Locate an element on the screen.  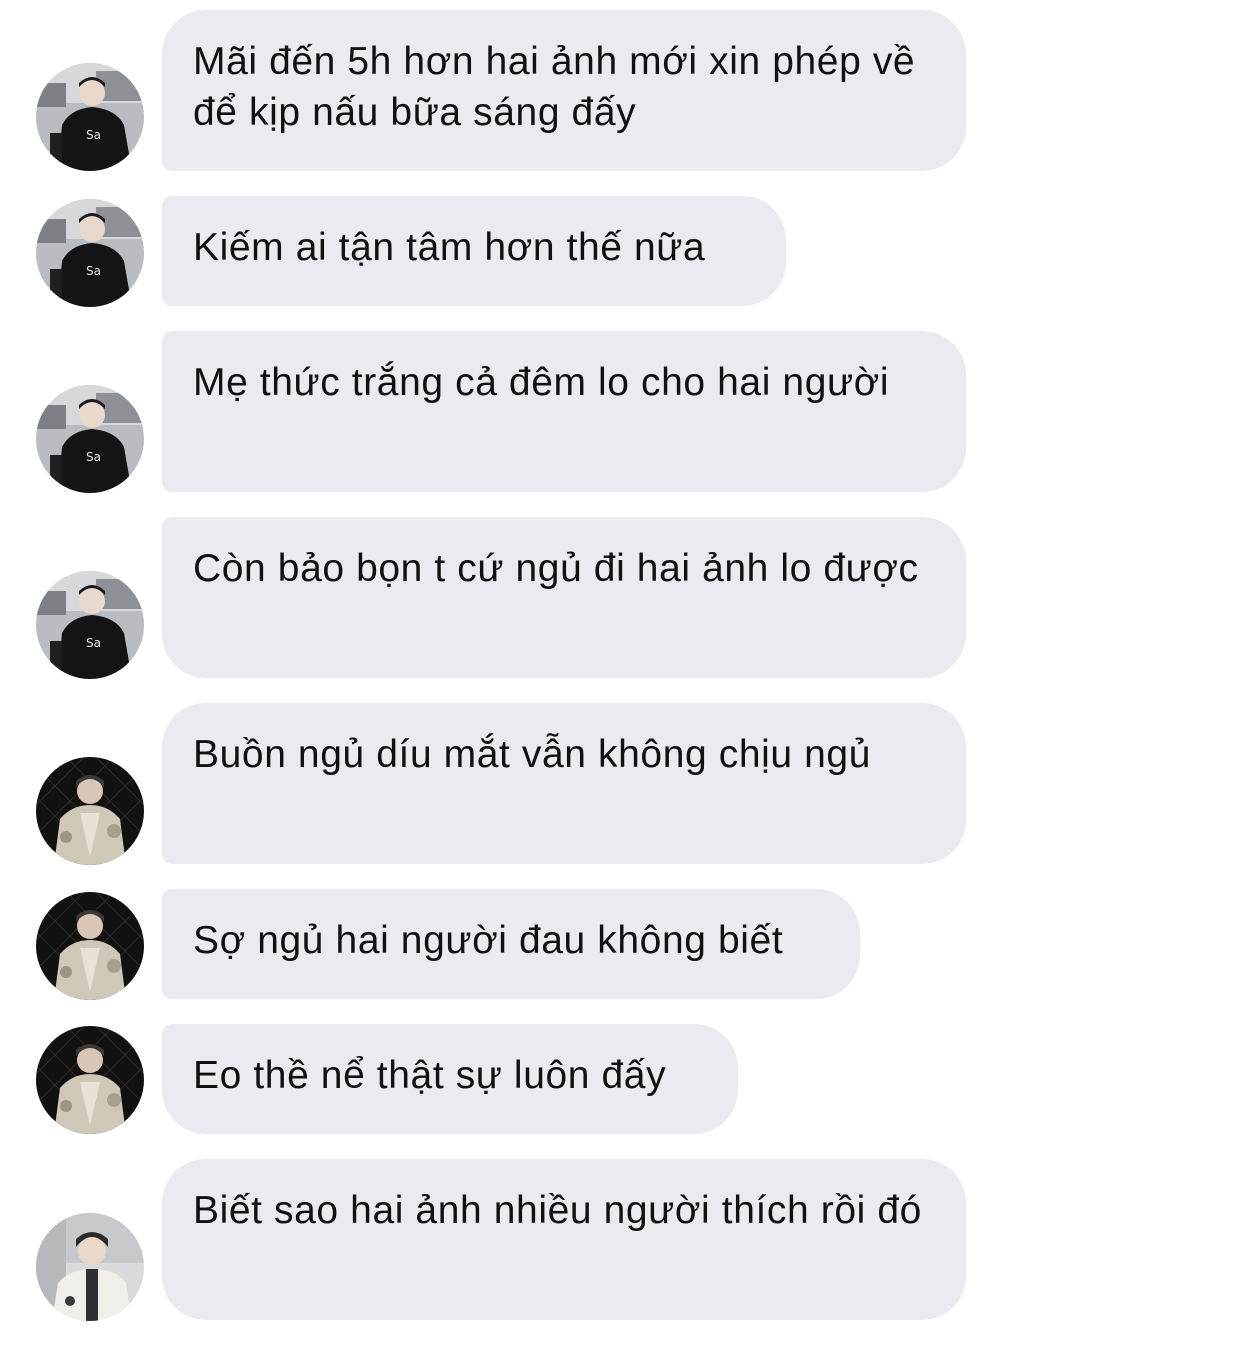
message-bubble: Sợ ngủ hai người đau không biết is located at coordinates (511, 944).